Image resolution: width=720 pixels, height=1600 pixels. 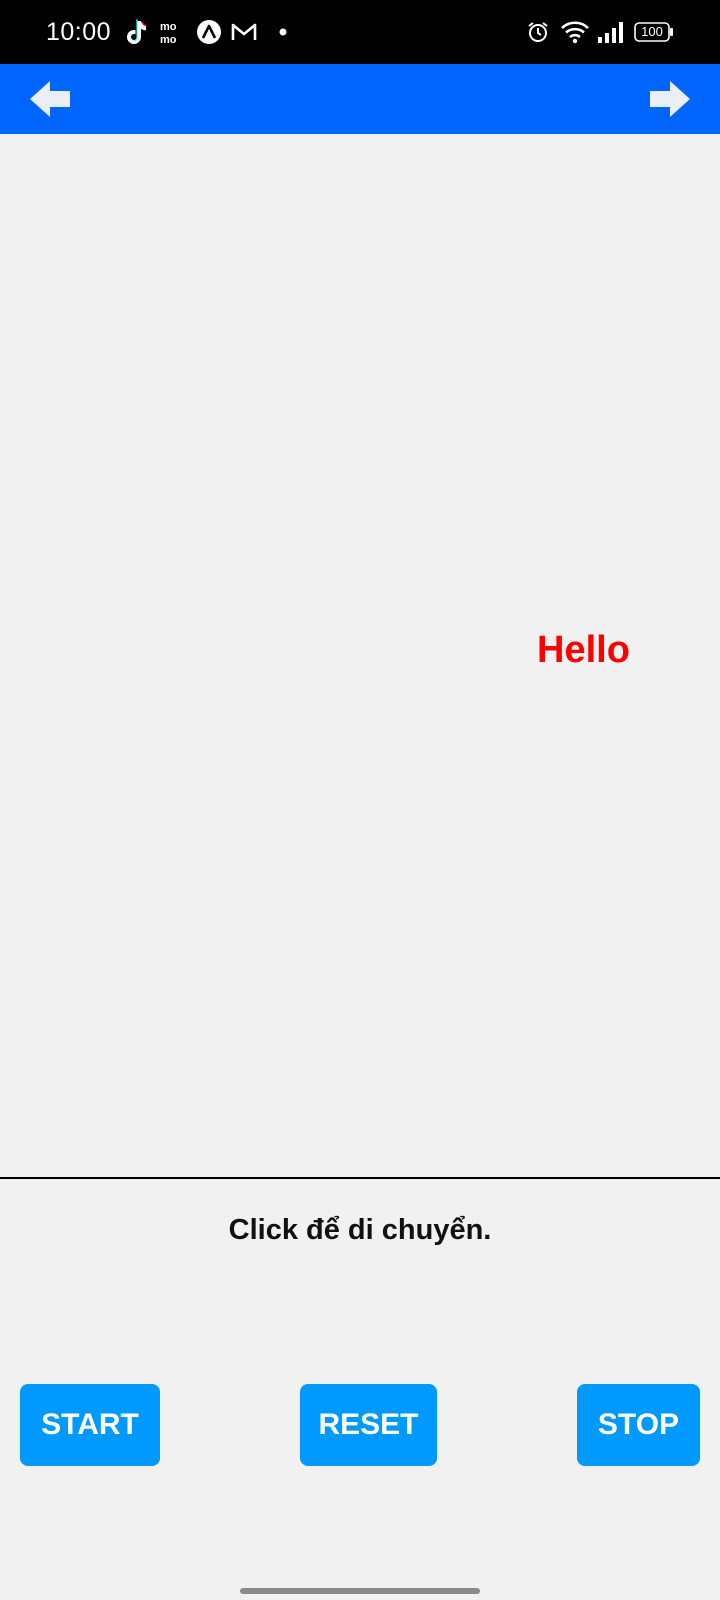 I want to click on hello-text: Hello, so click(x=583, y=650).